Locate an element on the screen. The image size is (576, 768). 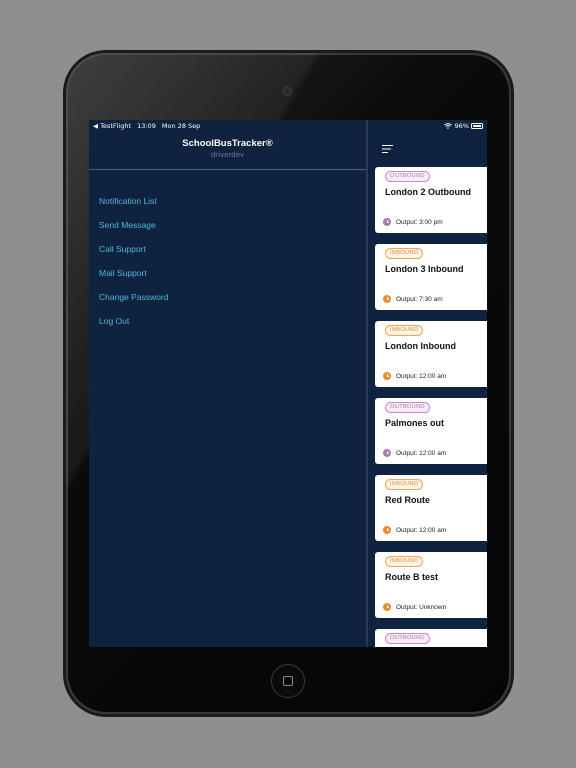
home-button is located at coordinates (288, 681).